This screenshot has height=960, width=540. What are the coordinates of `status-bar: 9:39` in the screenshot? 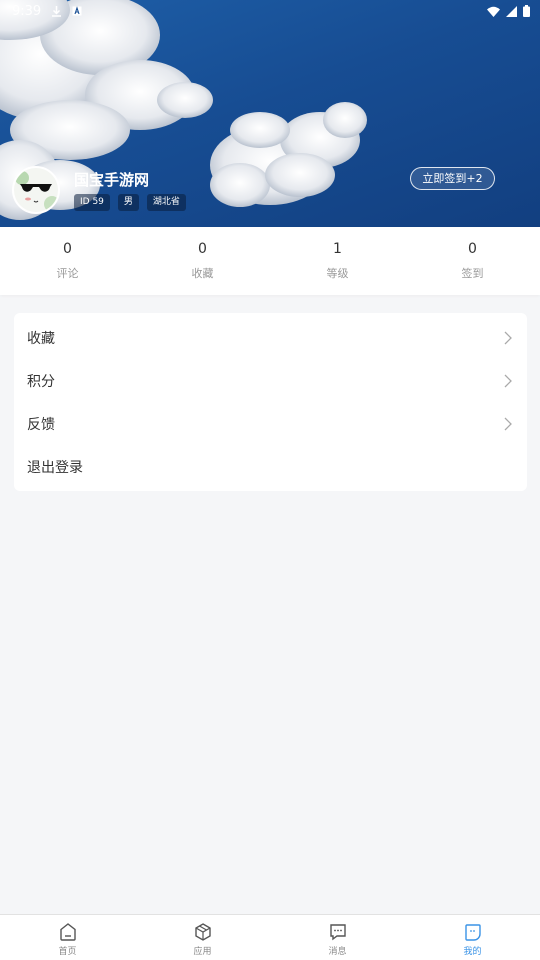 It's located at (270, 11).